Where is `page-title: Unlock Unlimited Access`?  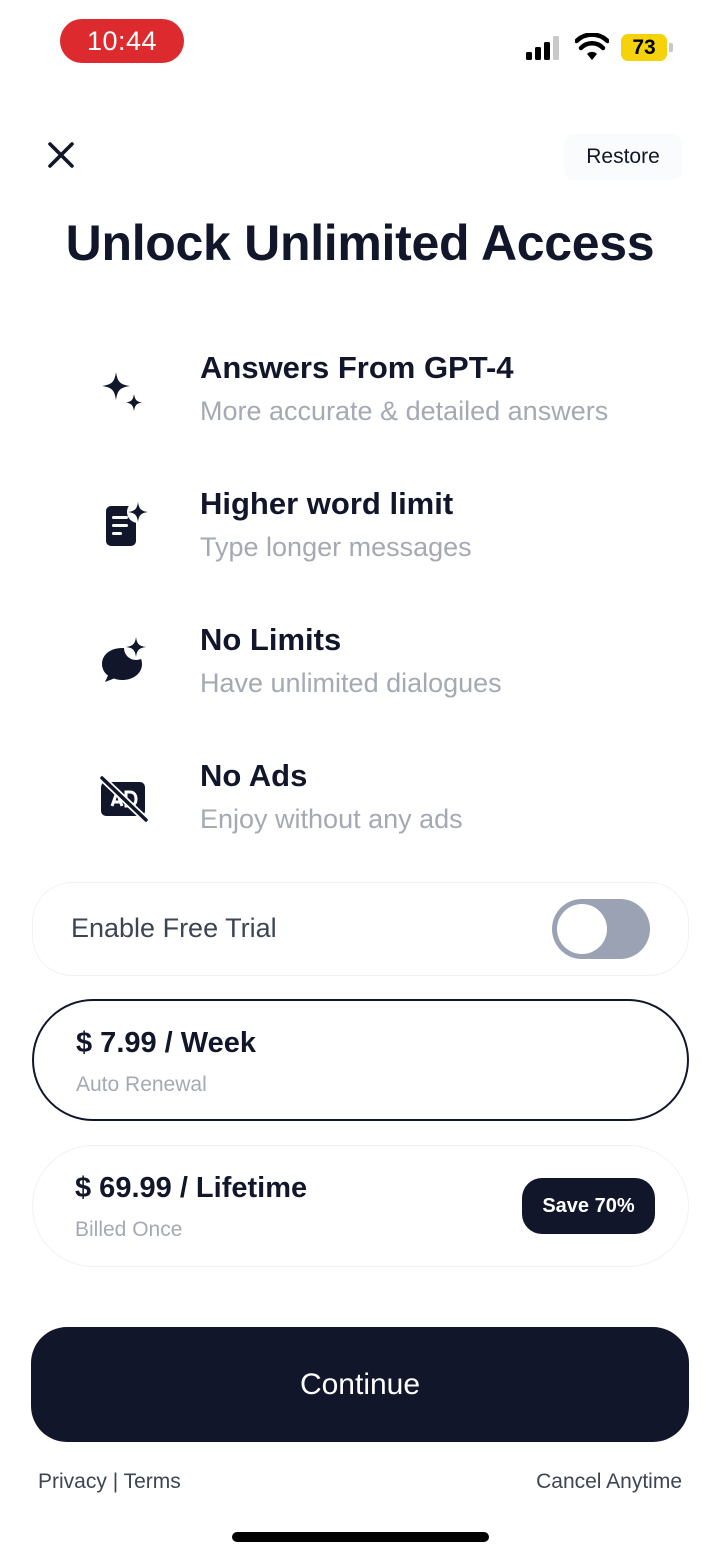 page-title: Unlock Unlimited Access is located at coordinates (360, 243).